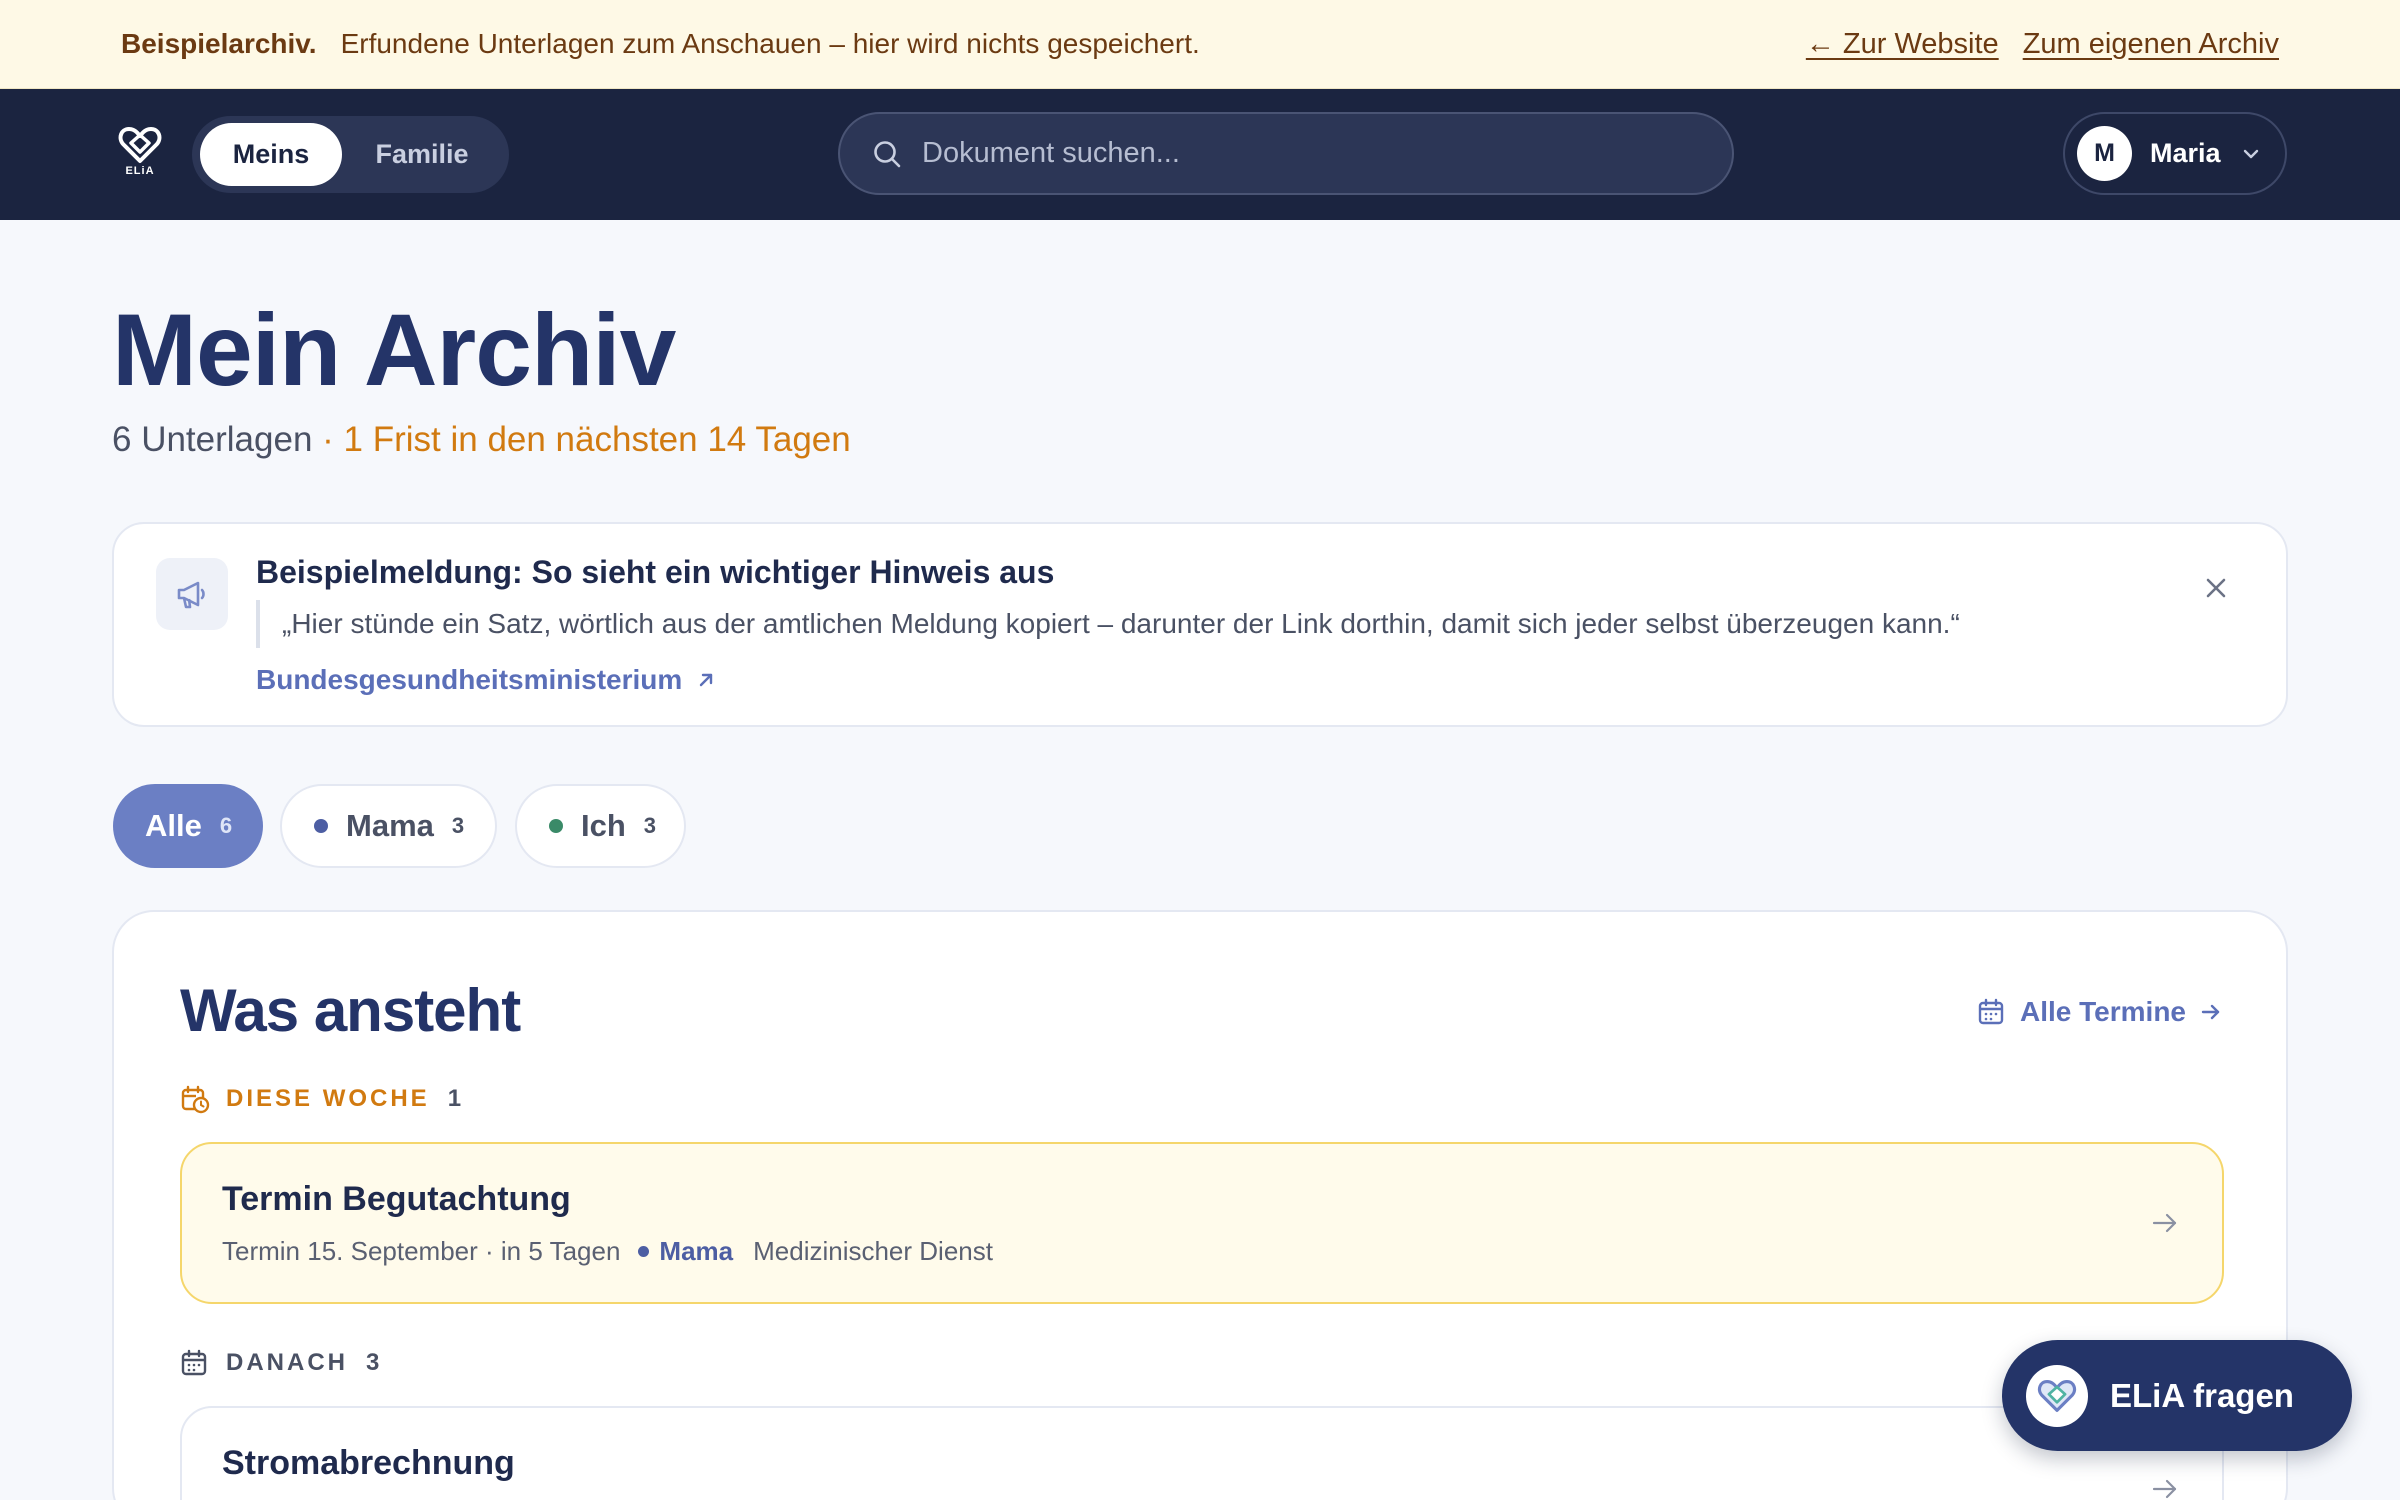 The height and width of the screenshot is (1500, 2400). Describe the element at coordinates (219, 43) in the screenshot. I see `demo-banner-title: Beispielarchiv.` at that location.